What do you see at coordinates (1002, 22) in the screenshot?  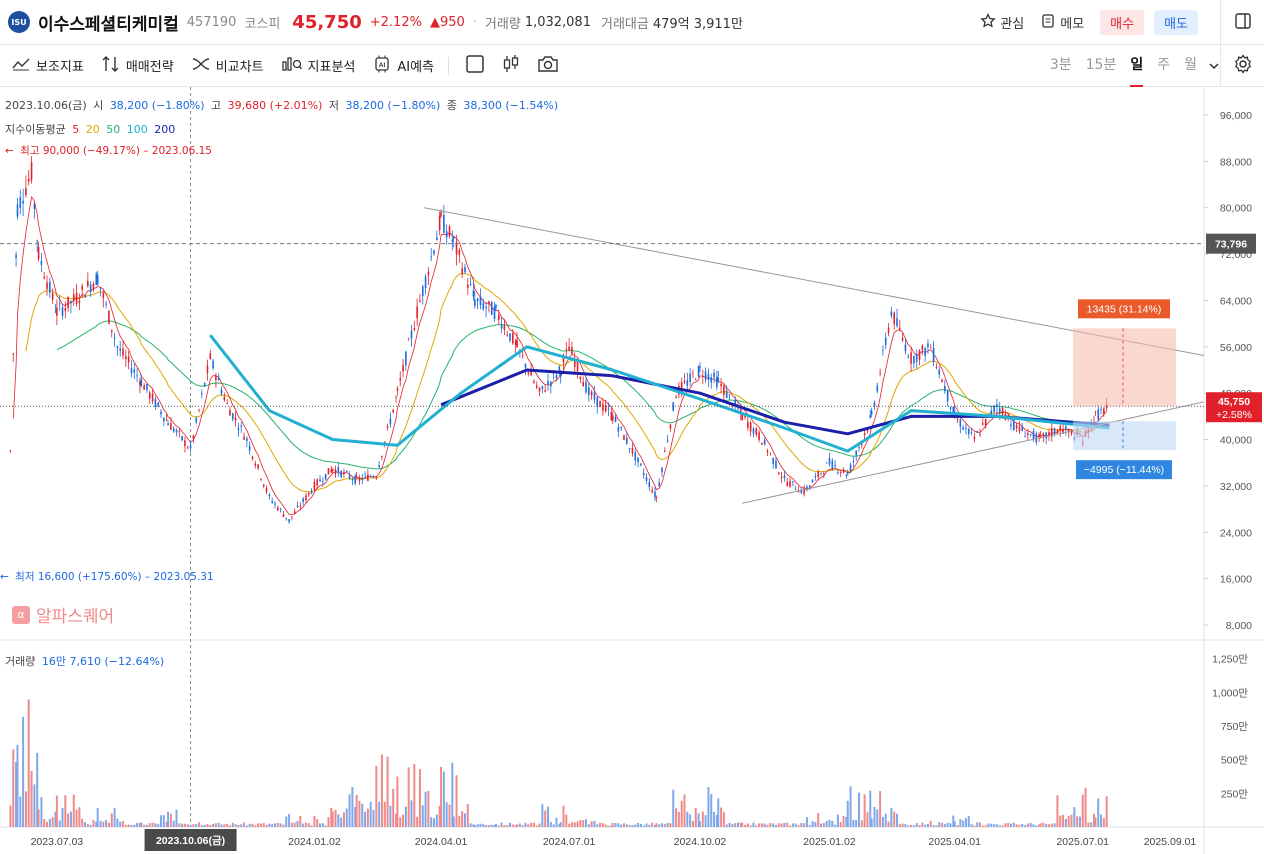 I see `watch-button: 관심` at bounding box center [1002, 22].